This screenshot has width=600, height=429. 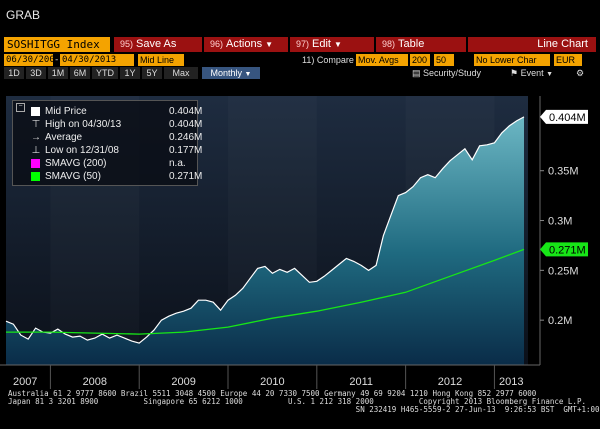 What do you see at coordinates (444, 60) in the screenshot?
I see `avg2-field: 50` at bounding box center [444, 60].